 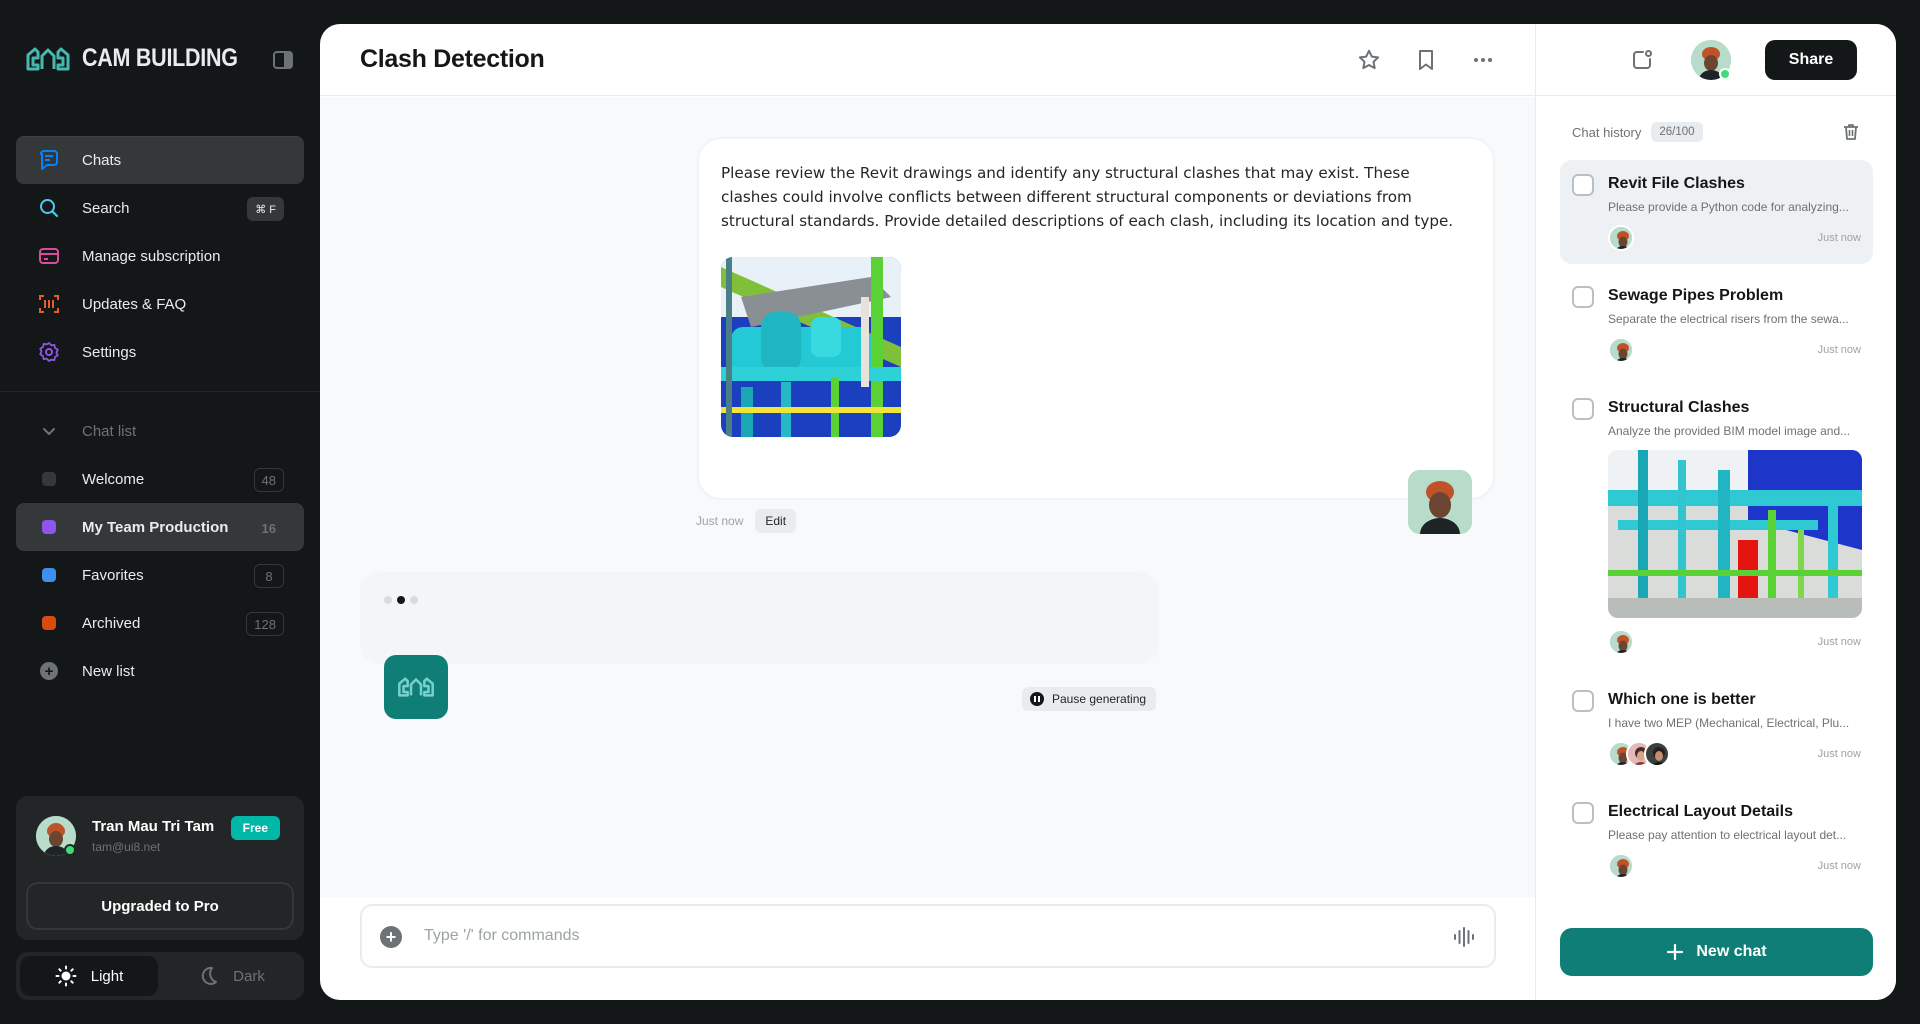 What do you see at coordinates (452, 59) in the screenshot?
I see `chat-title: Clash Detection` at bounding box center [452, 59].